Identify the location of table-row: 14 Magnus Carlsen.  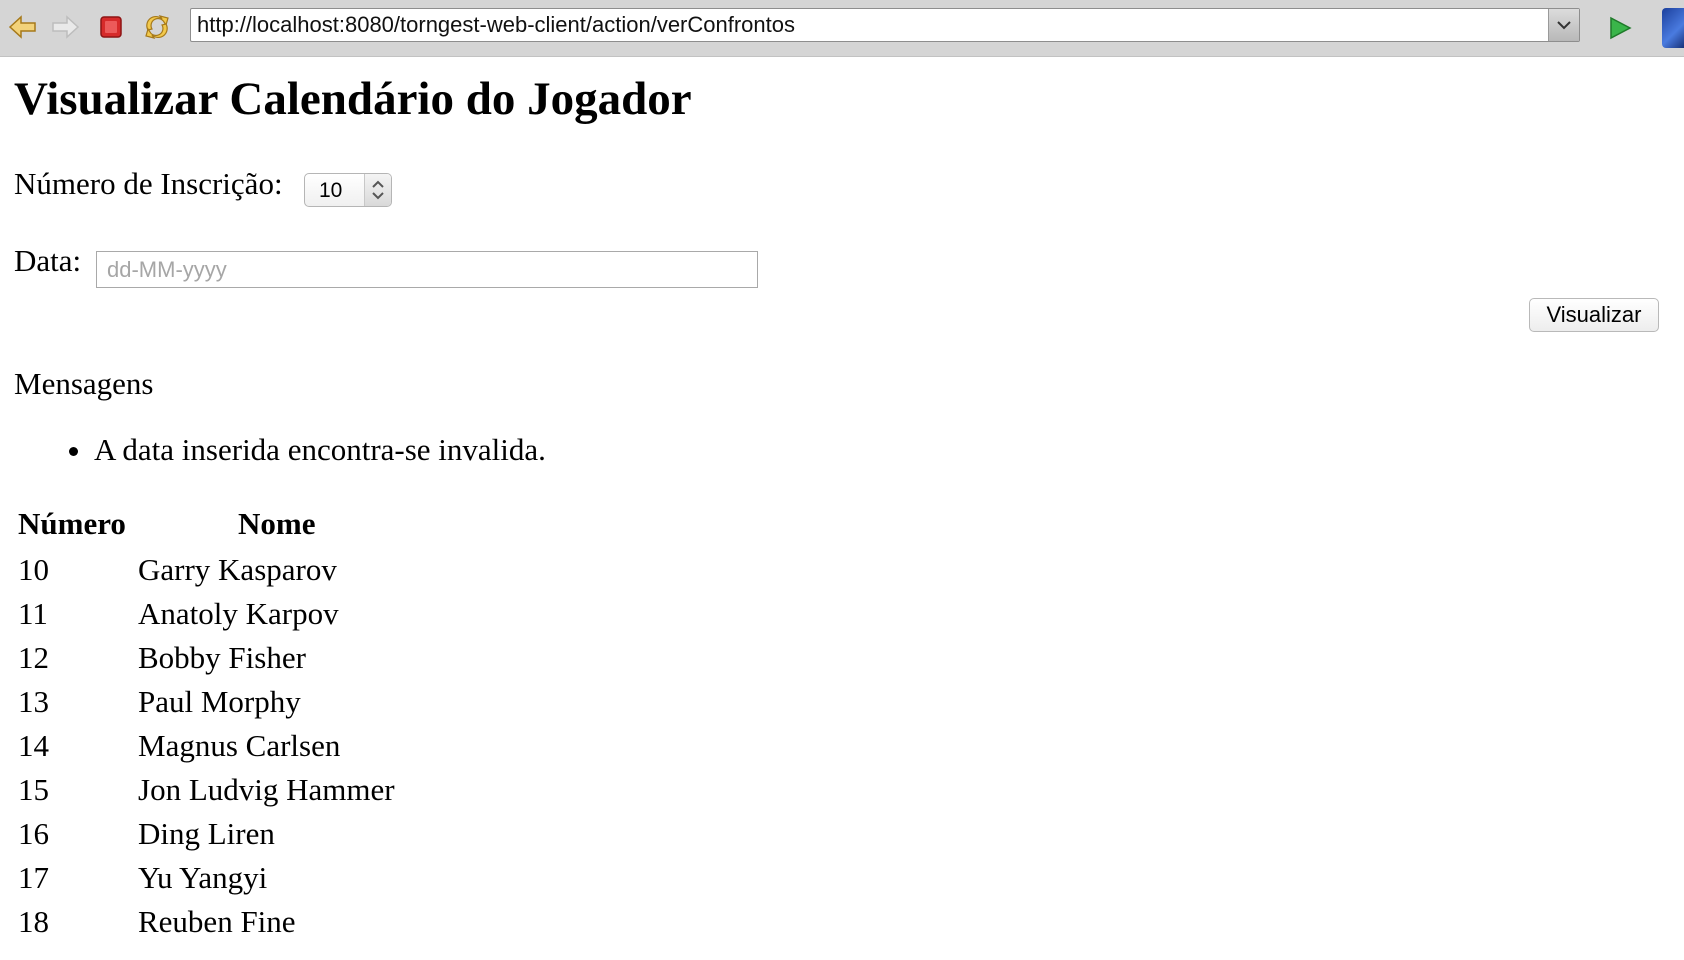
(206, 746).